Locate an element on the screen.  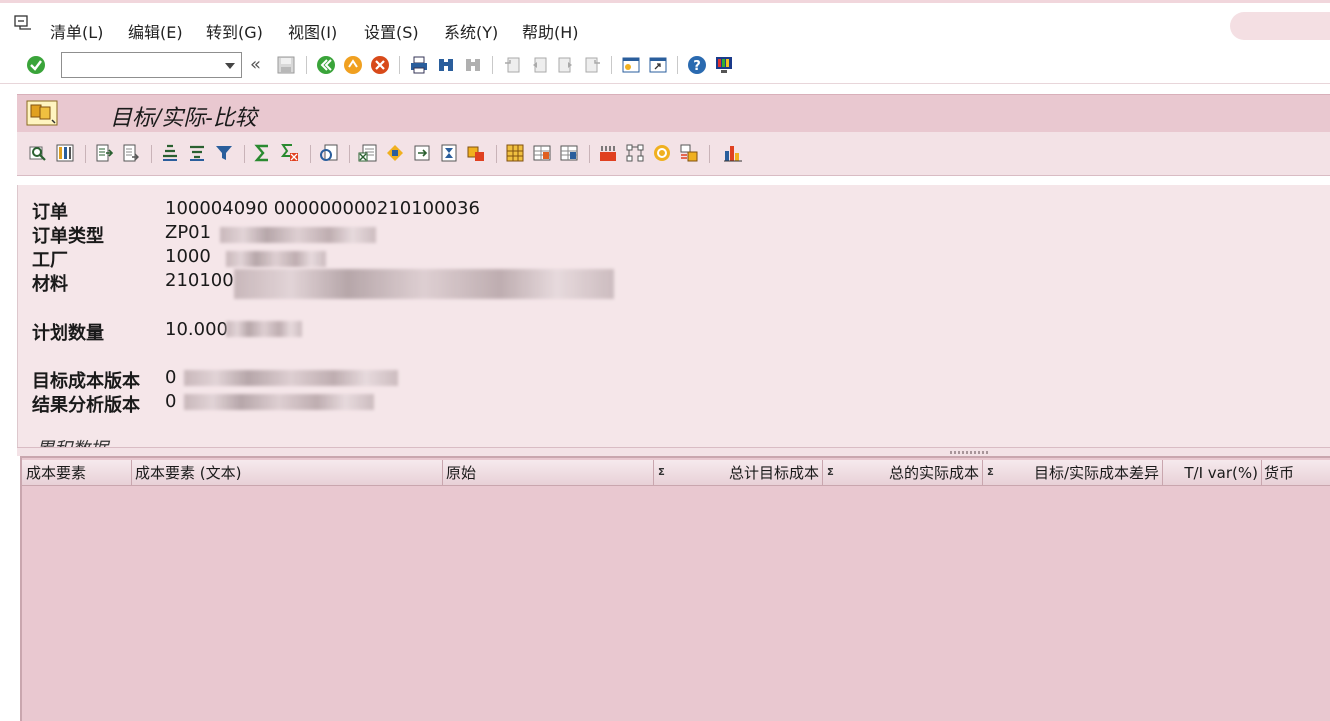
column-header-variance-percent: T/I var(%) is located at coordinates (1212, 473).